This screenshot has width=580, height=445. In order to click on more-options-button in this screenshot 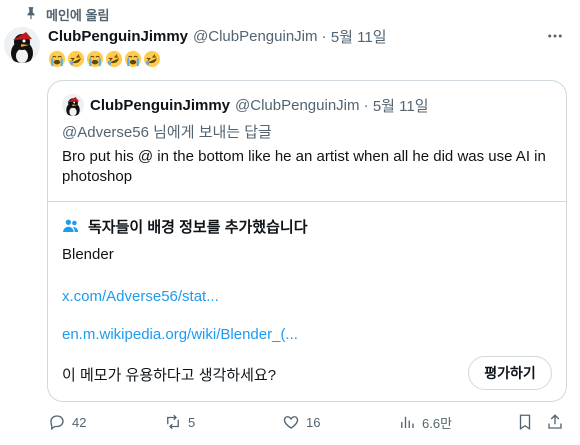, I will do `click(555, 36)`.